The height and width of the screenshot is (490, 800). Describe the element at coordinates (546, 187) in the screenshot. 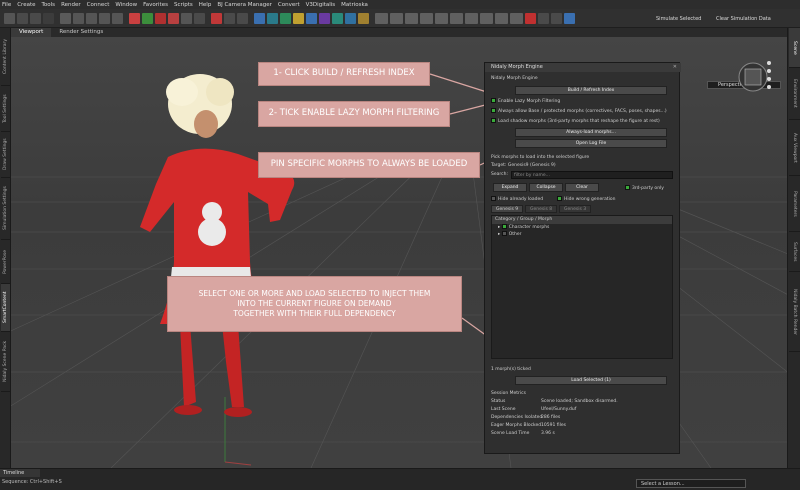

I see `collapse-button: Collapse` at that location.